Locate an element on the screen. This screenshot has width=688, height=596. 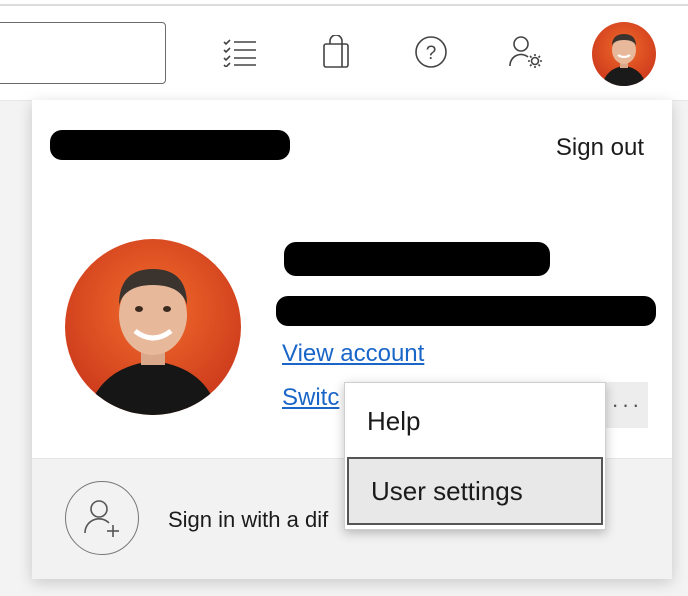
menu-item-user-settings: User settings is located at coordinates (475, 491).